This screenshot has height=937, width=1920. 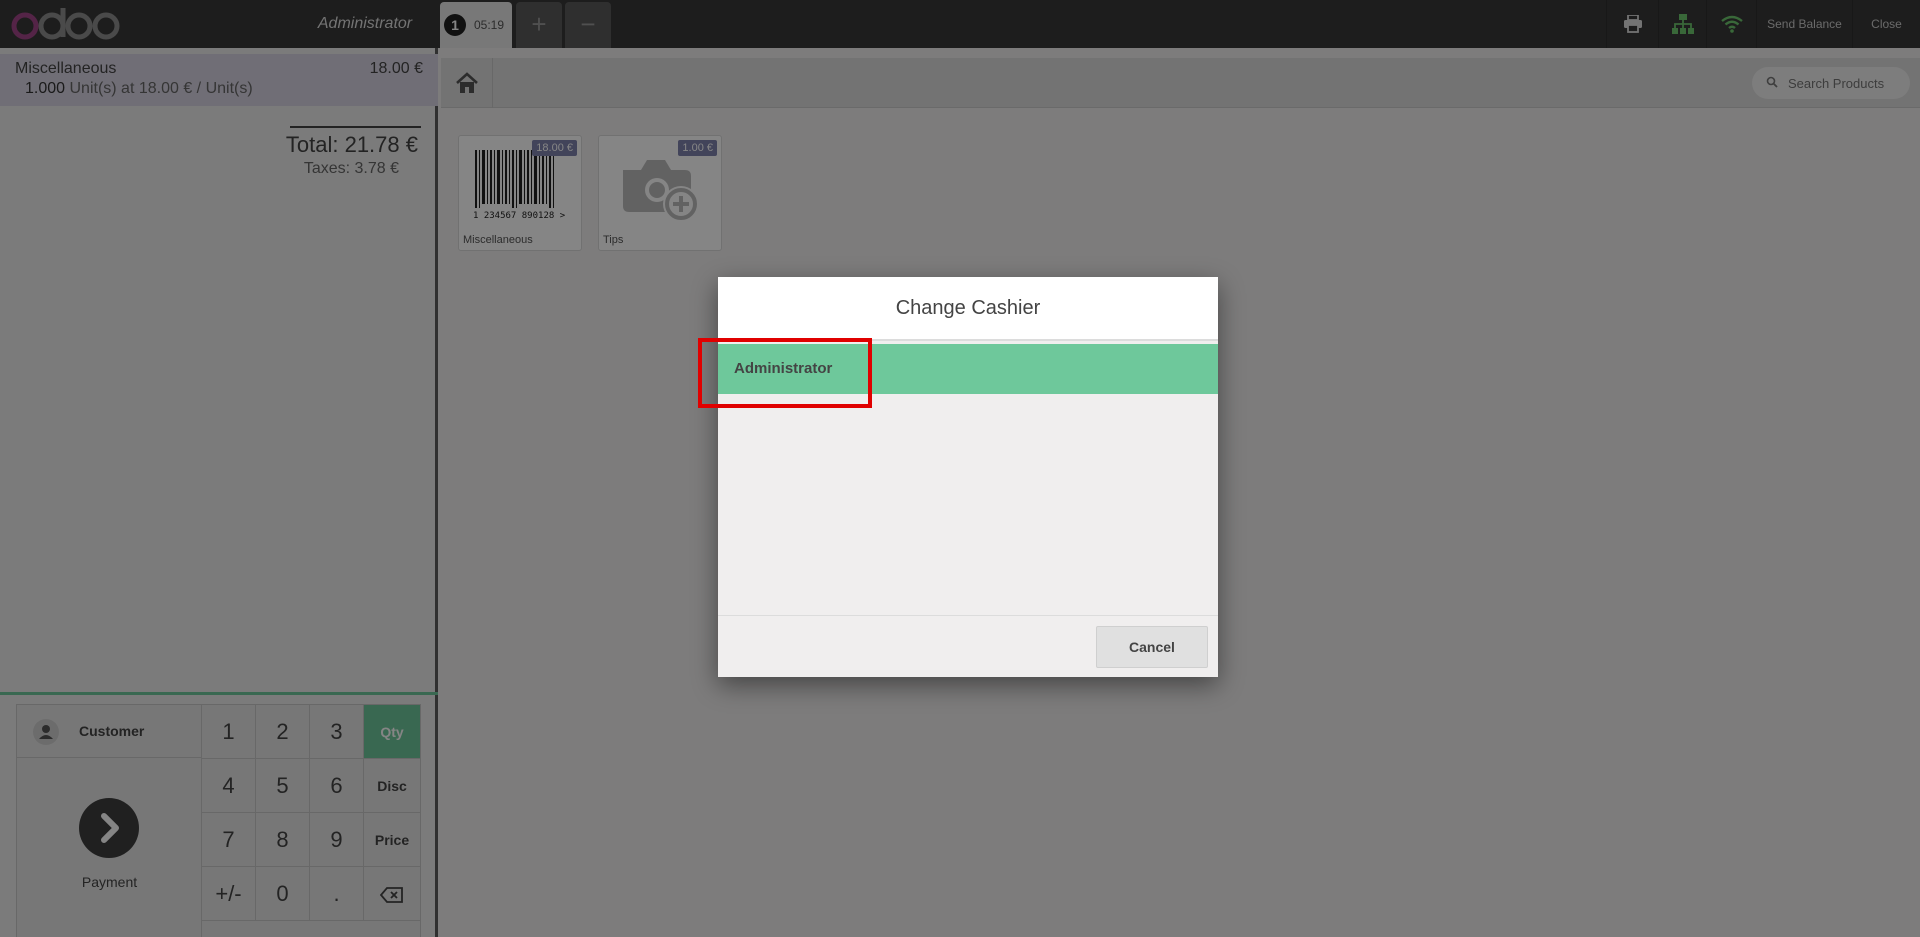 I want to click on highlight-annotation, so click(x=785, y=373).